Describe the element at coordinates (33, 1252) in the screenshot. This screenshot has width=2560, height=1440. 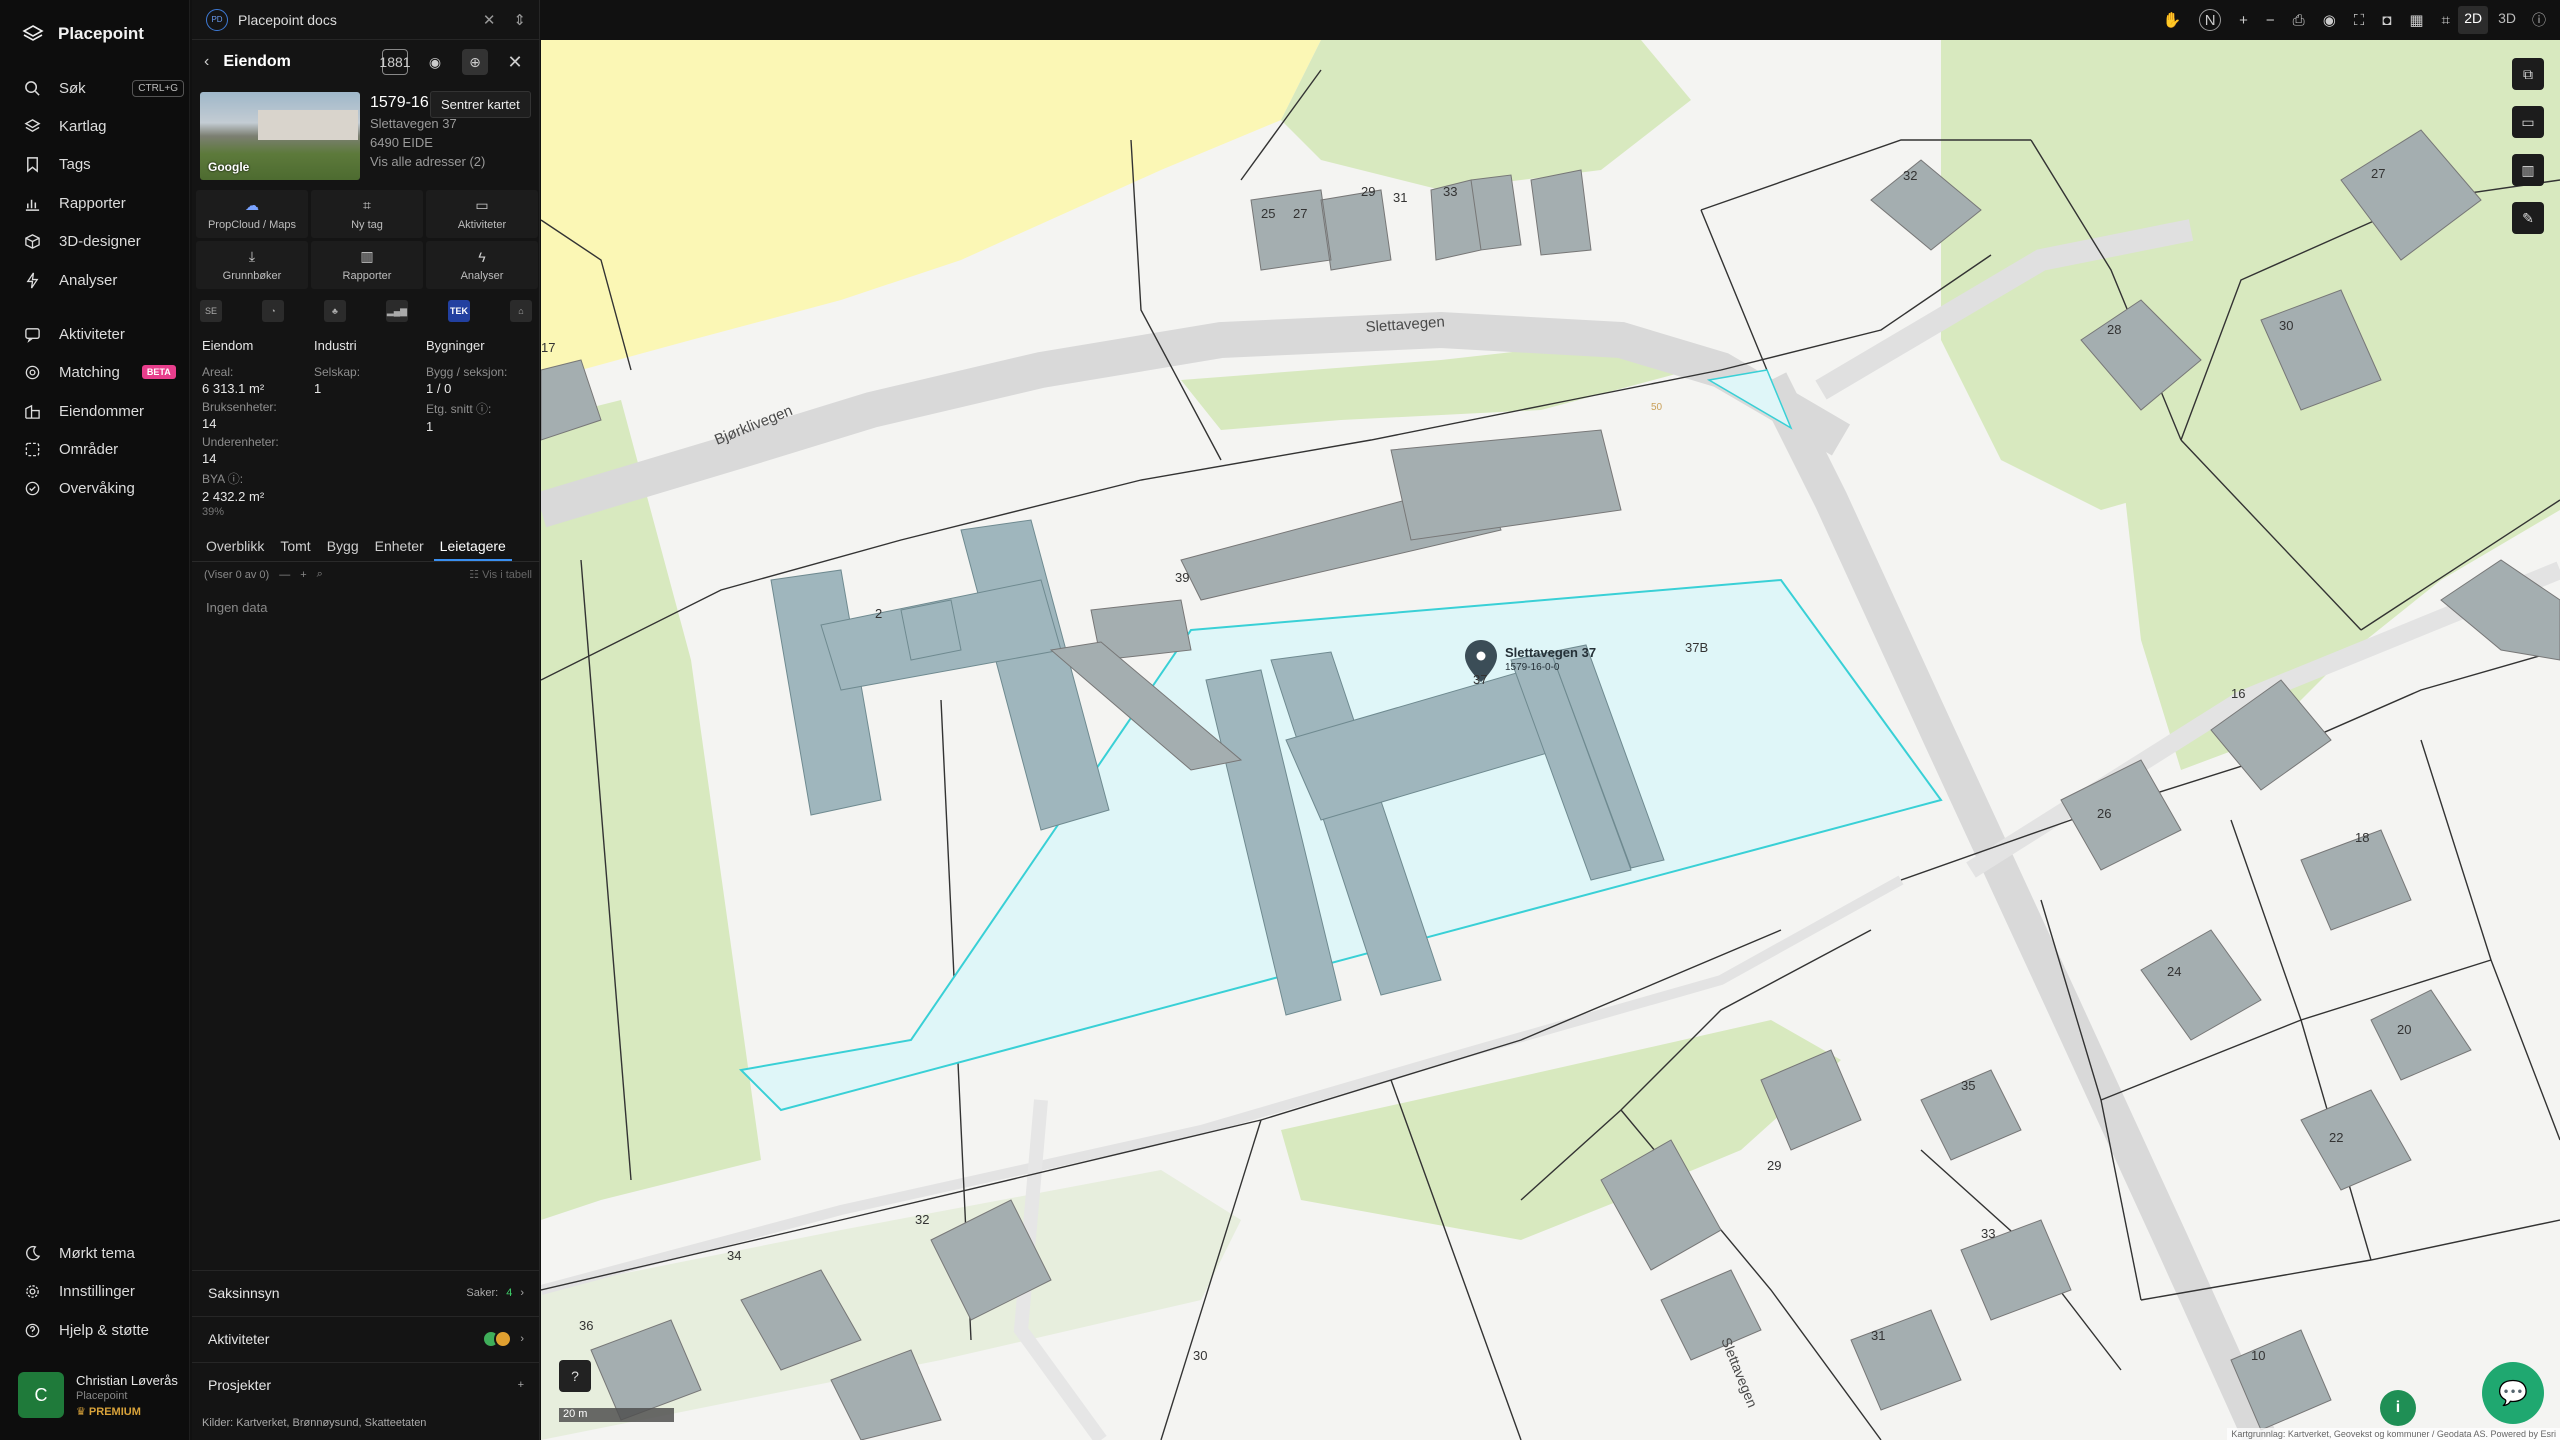
I see `moon-icon` at that location.